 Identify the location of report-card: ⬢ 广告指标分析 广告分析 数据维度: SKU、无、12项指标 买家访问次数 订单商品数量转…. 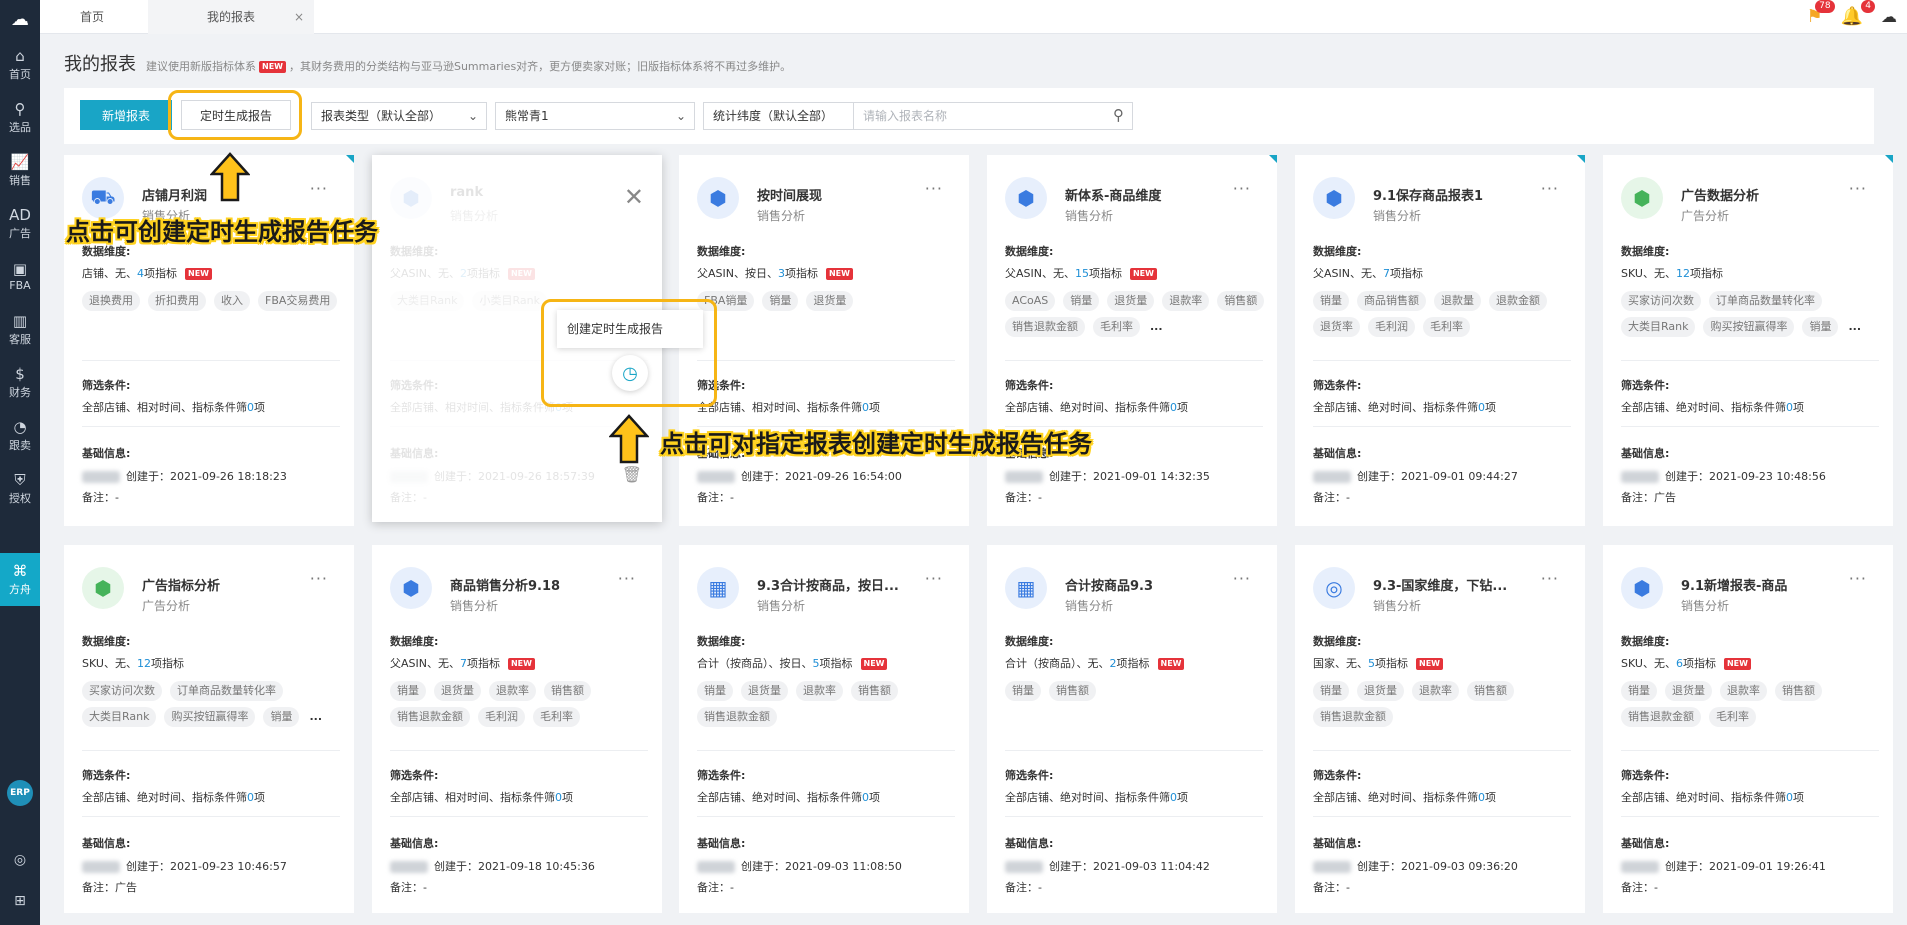
(209, 729).